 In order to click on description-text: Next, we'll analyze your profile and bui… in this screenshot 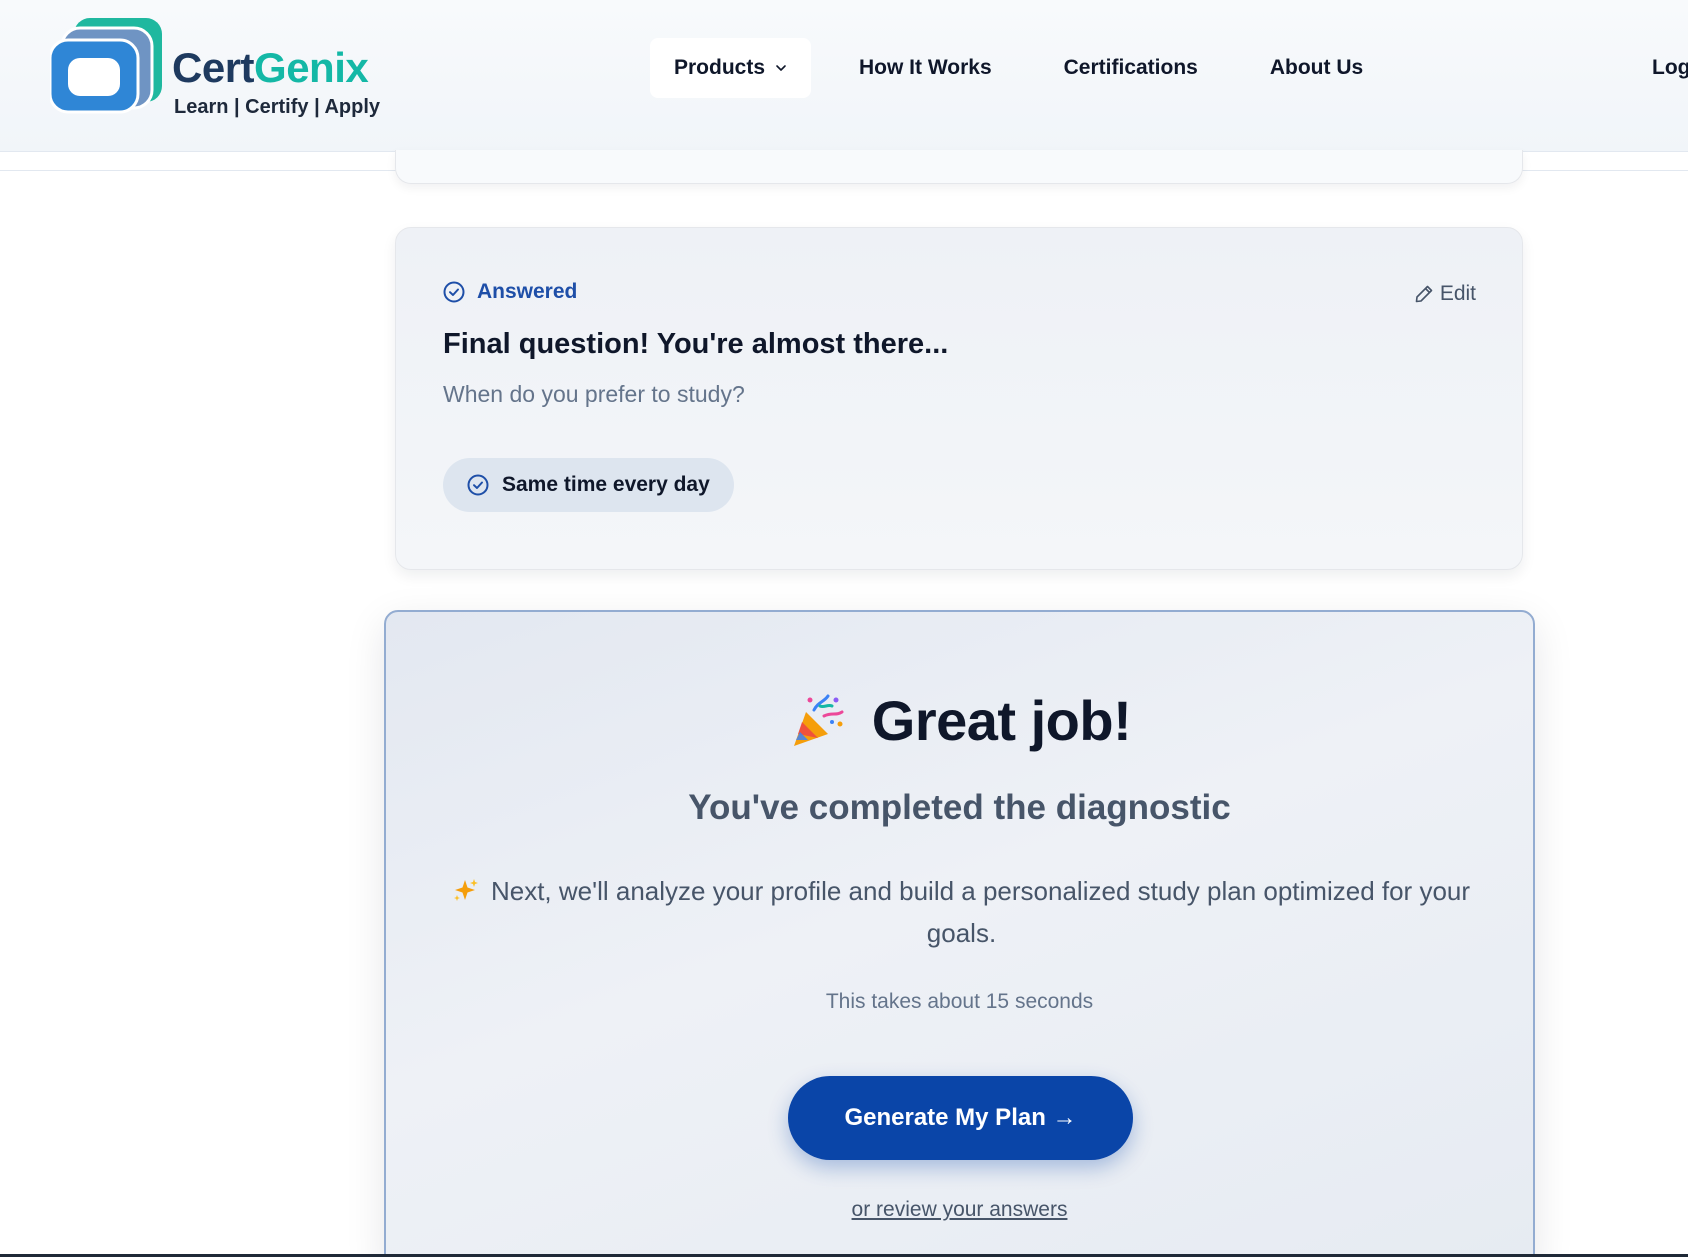, I will do `click(980, 912)`.